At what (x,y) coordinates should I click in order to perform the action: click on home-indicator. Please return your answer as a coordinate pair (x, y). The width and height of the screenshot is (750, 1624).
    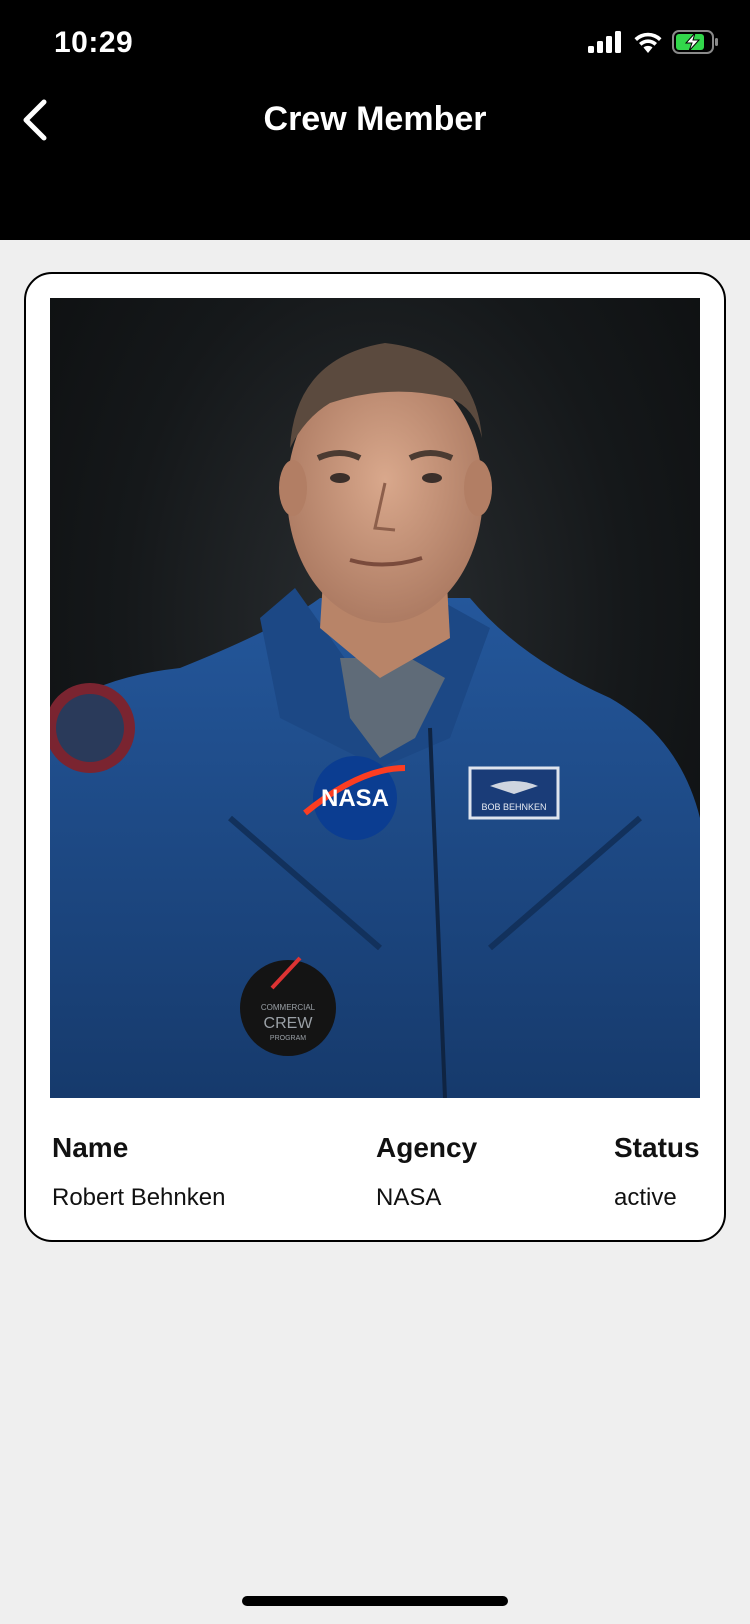
    Looking at the image, I should click on (375, 1601).